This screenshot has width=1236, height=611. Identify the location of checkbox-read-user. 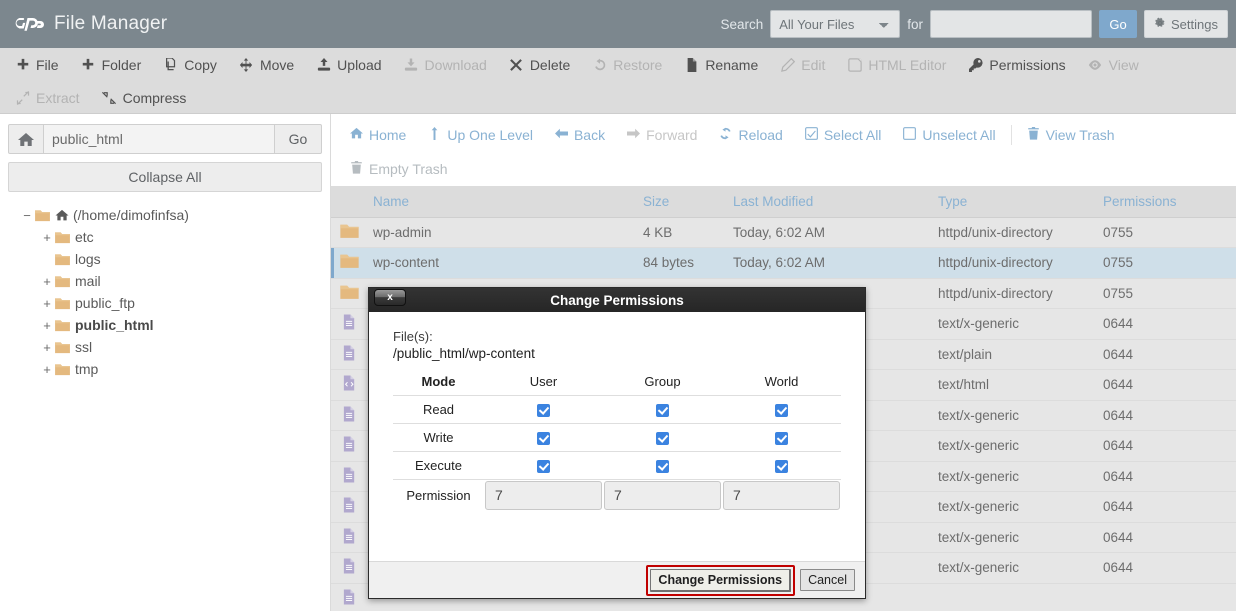
(543, 410).